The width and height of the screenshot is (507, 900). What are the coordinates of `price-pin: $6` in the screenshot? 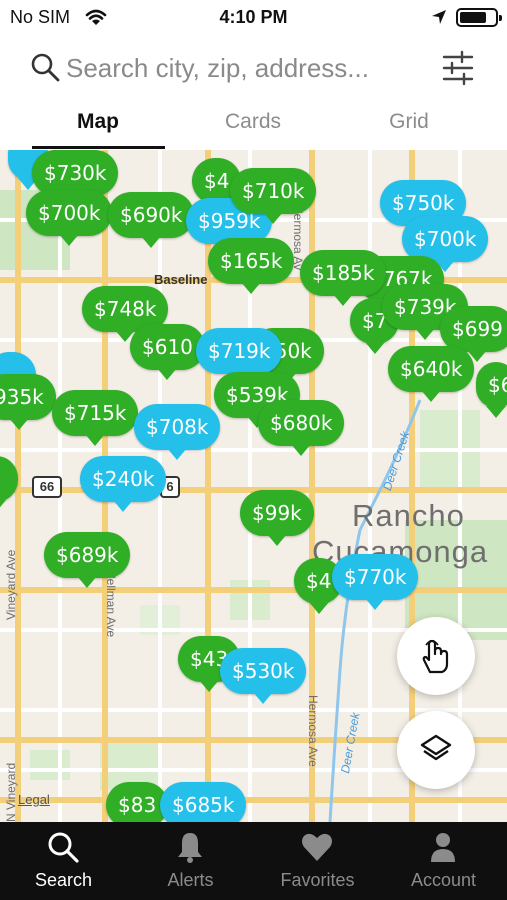 It's located at (491, 390).